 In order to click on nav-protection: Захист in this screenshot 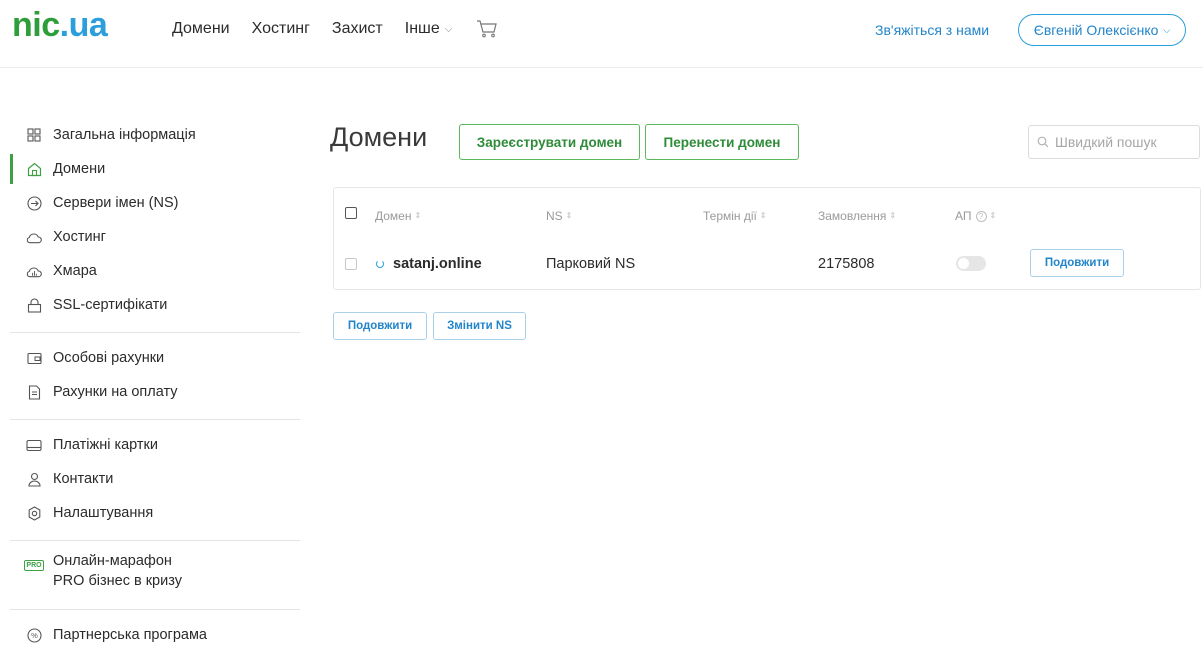, I will do `click(357, 29)`.